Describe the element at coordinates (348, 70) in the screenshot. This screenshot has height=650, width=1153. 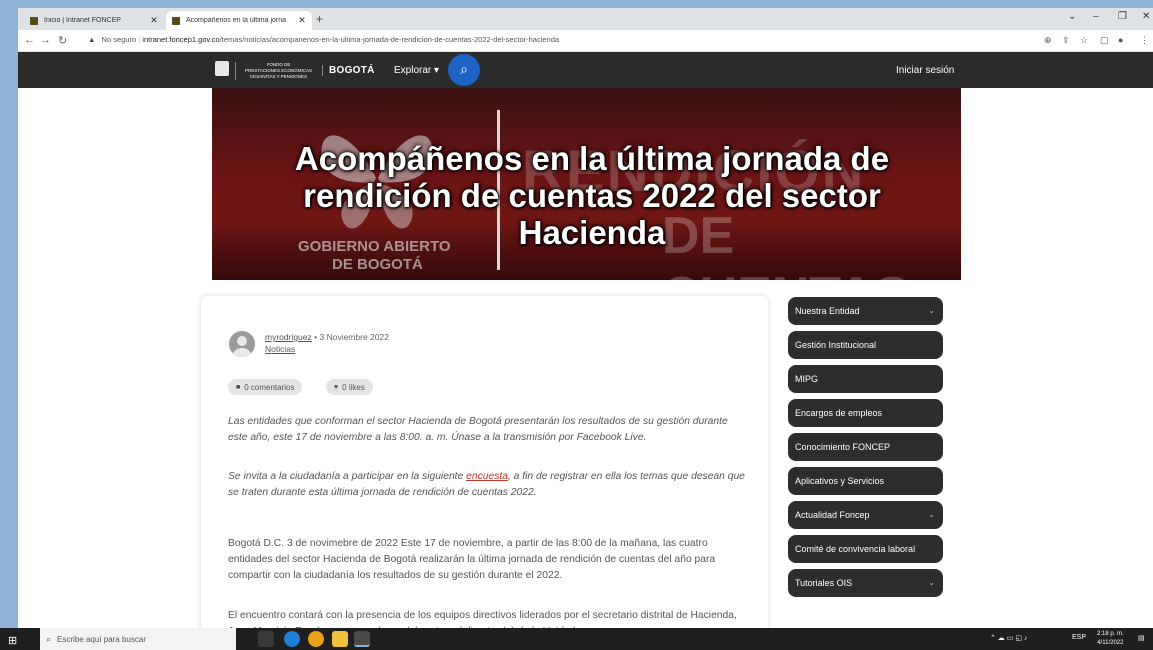
I see `bogota-logo: BOGOTÁ` at that location.